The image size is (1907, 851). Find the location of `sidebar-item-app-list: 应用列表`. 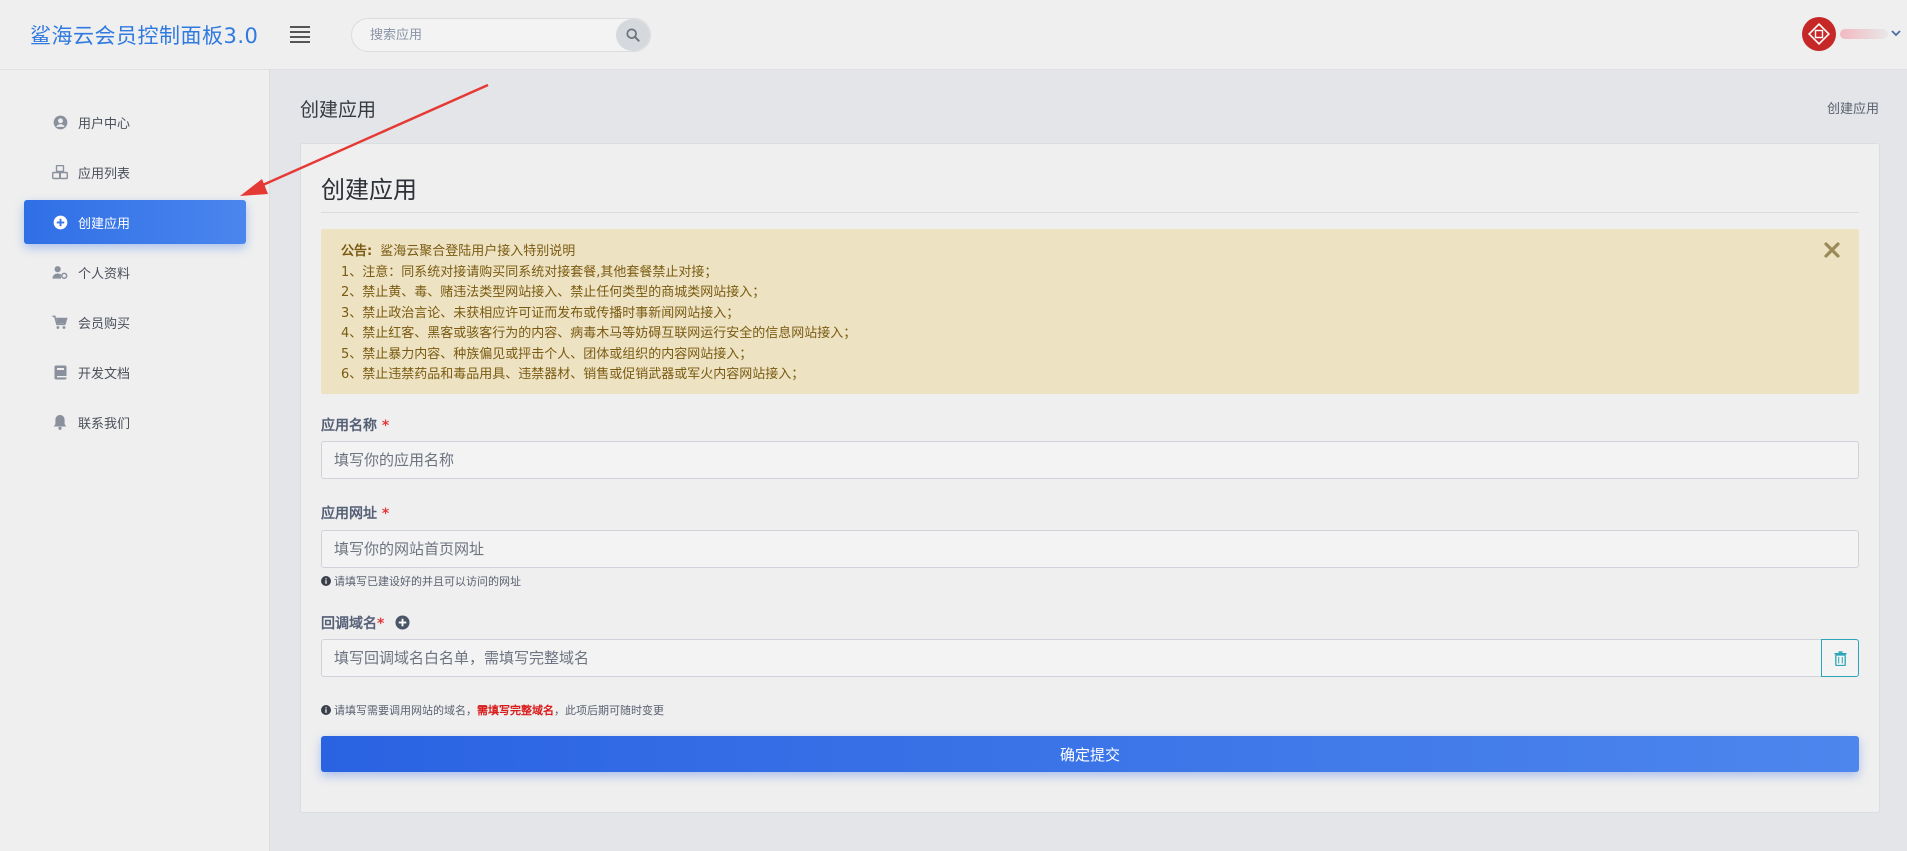

sidebar-item-app-list: 应用列表 is located at coordinates (135, 172).